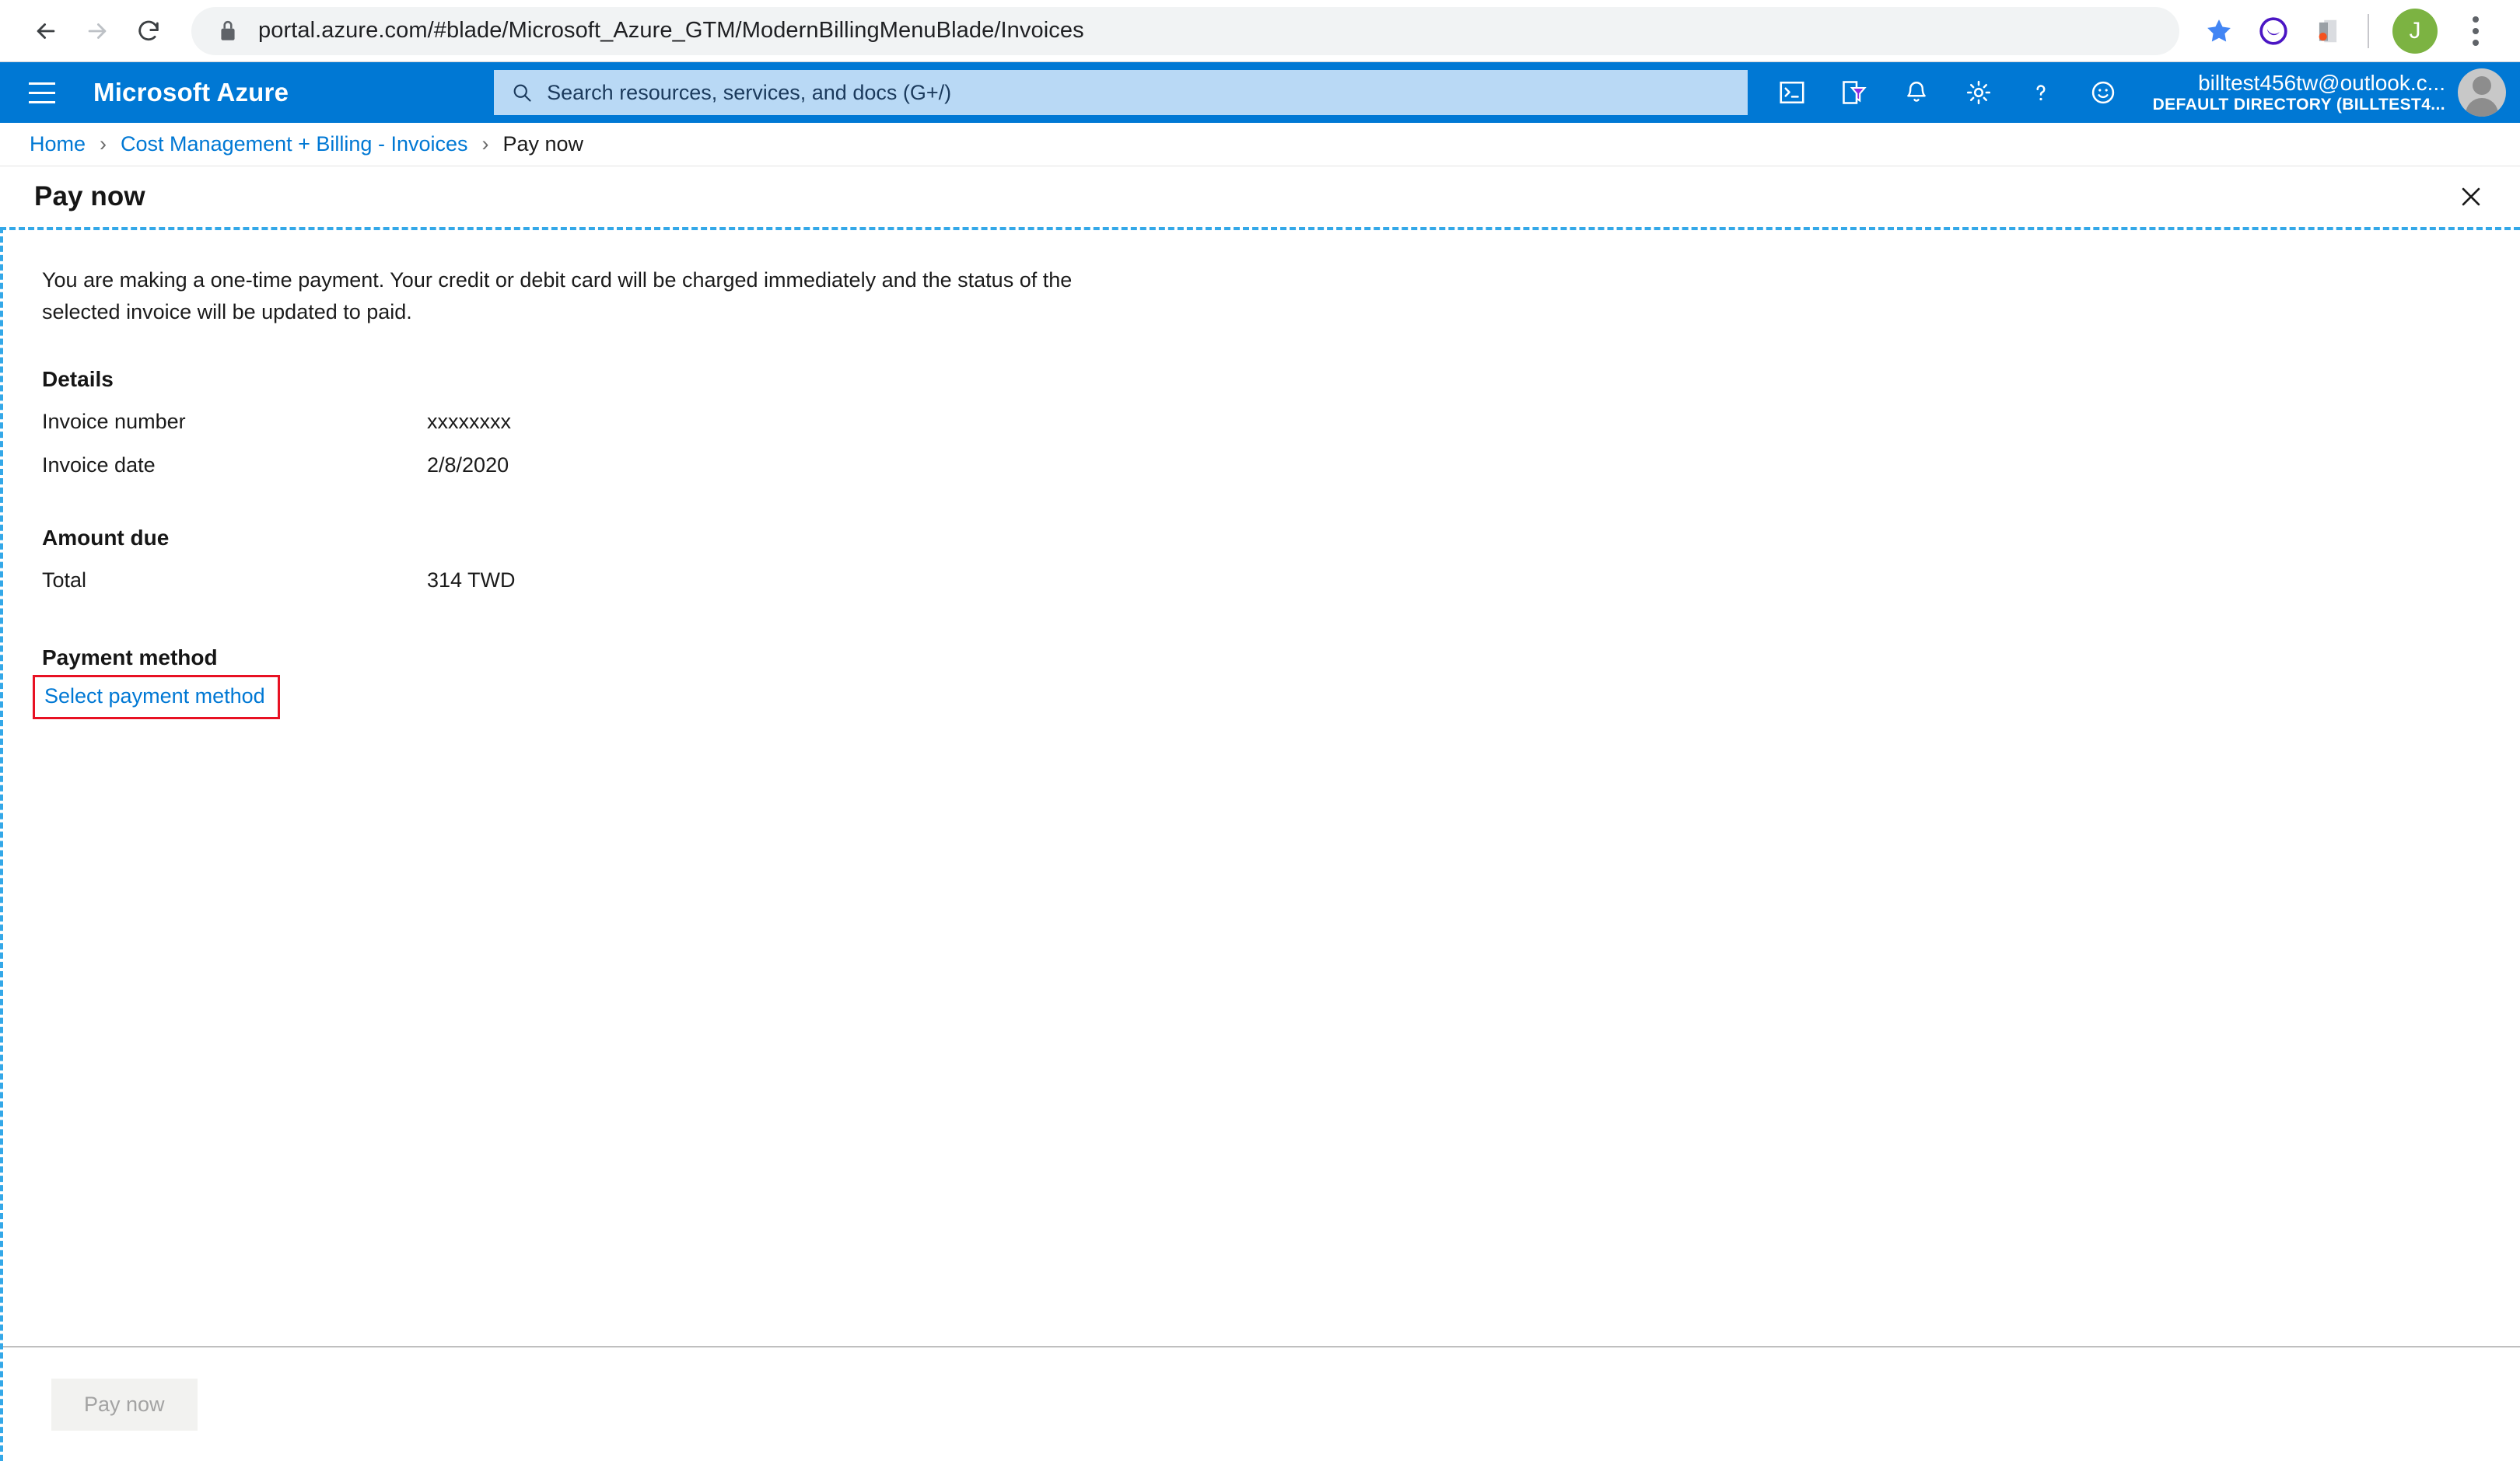  I want to click on reload-icon, so click(149, 30).